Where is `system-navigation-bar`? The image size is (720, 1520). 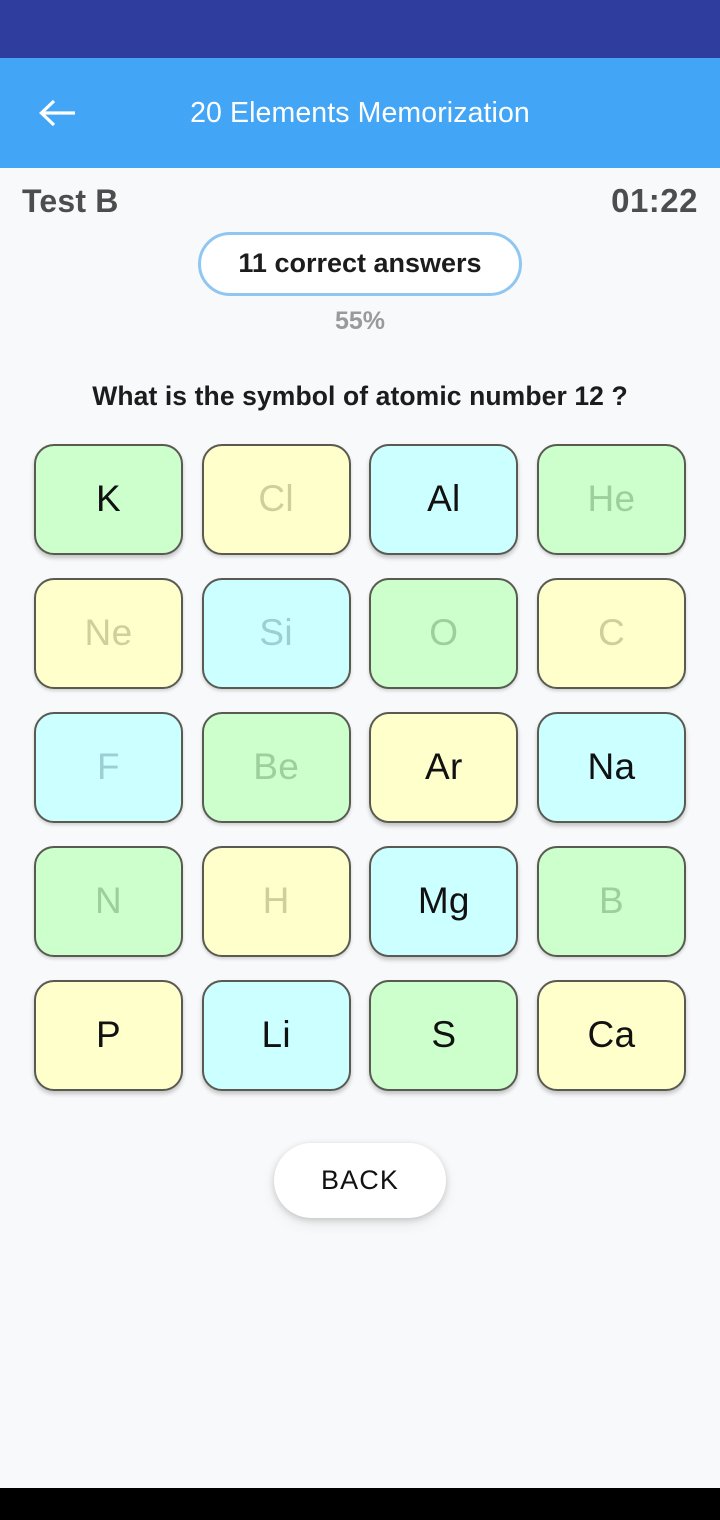 system-navigation-bar is located at coordinates (360, 1504).